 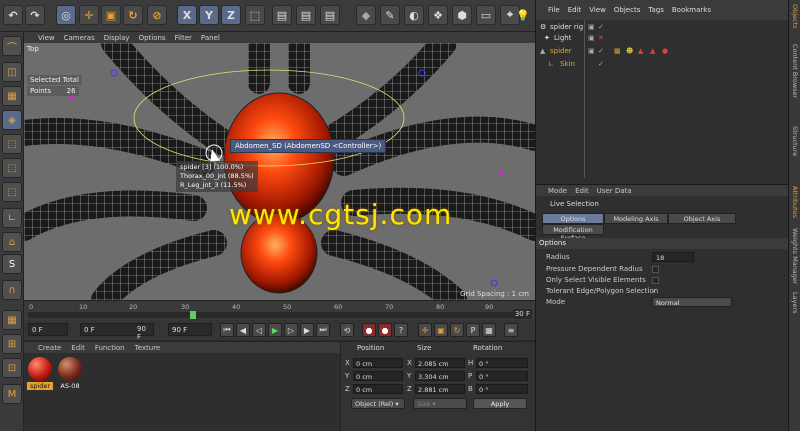 I want to click on pressure-checkbox, so click(x=655, y=269).